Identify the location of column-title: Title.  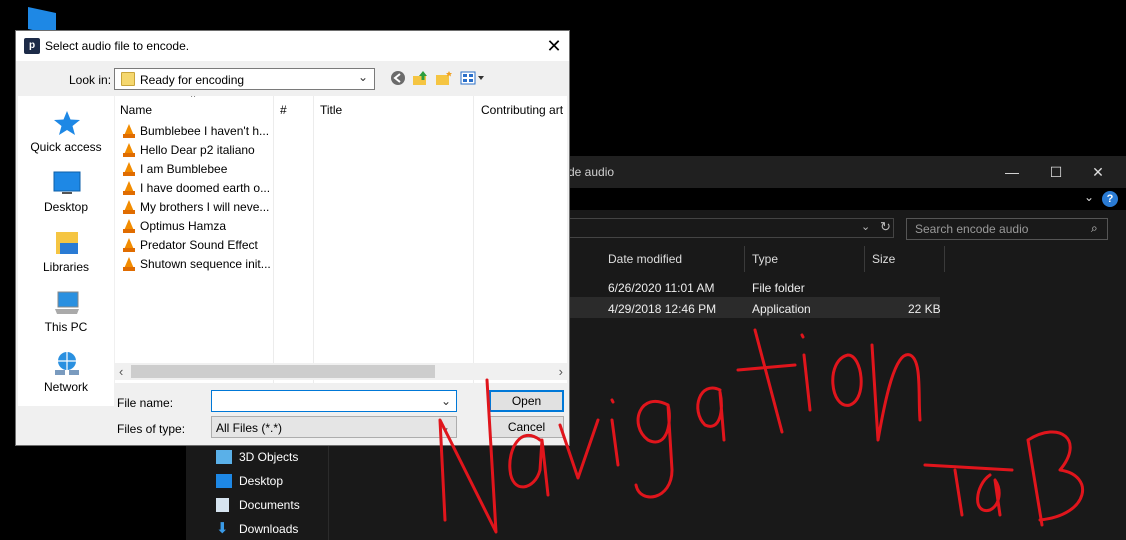
(331, 110).